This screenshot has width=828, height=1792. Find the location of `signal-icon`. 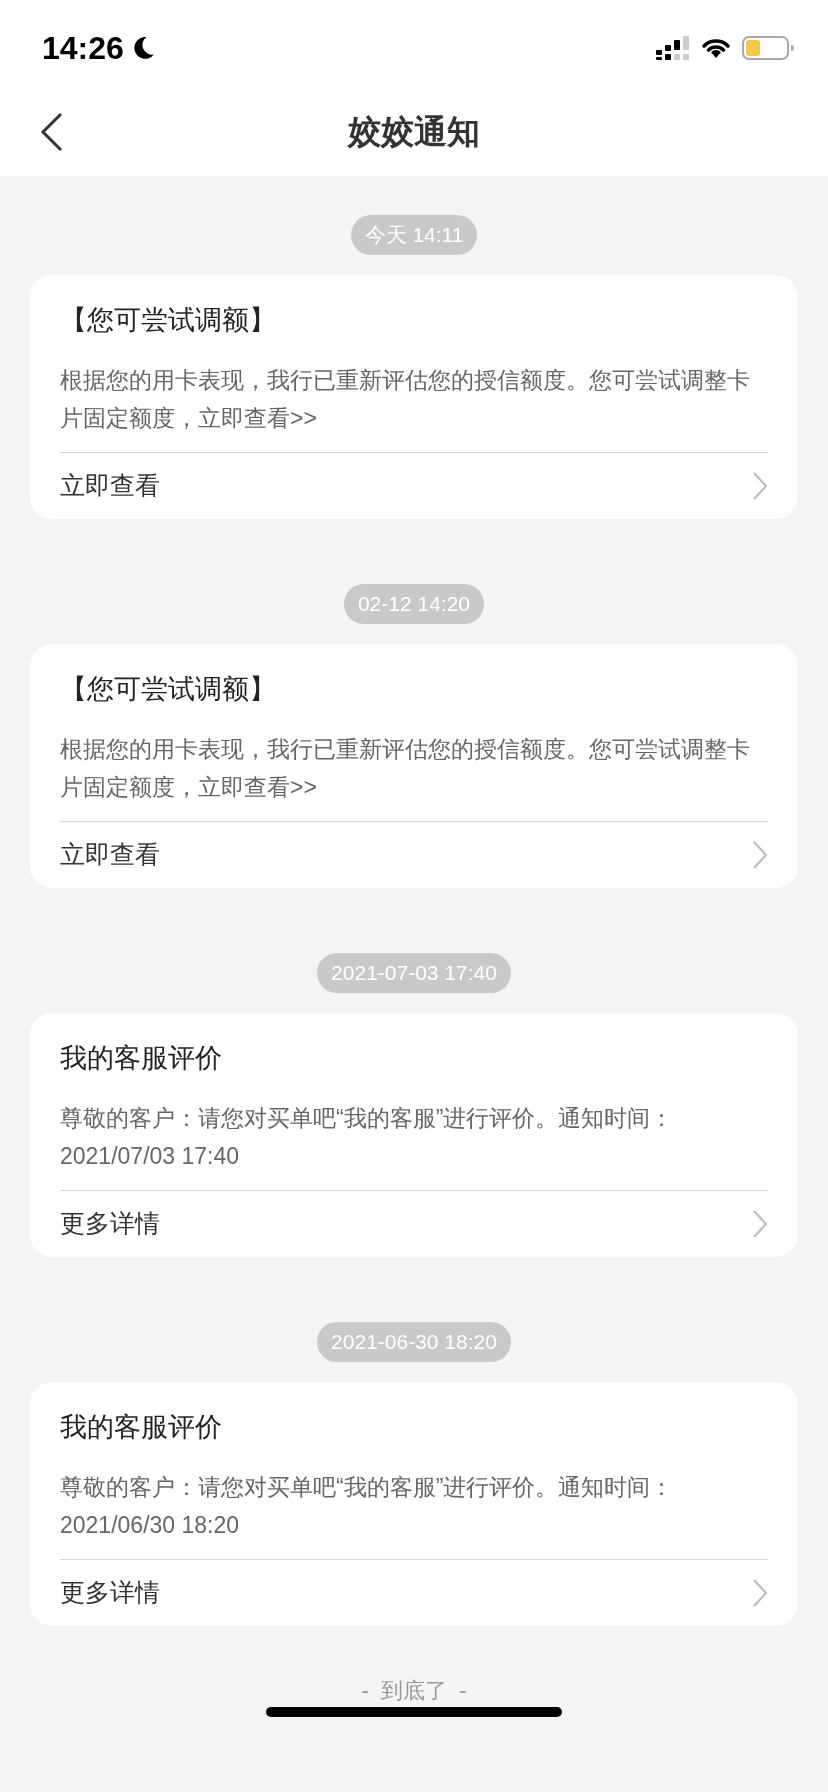

signal-icon is located at coordinates (673, 48).